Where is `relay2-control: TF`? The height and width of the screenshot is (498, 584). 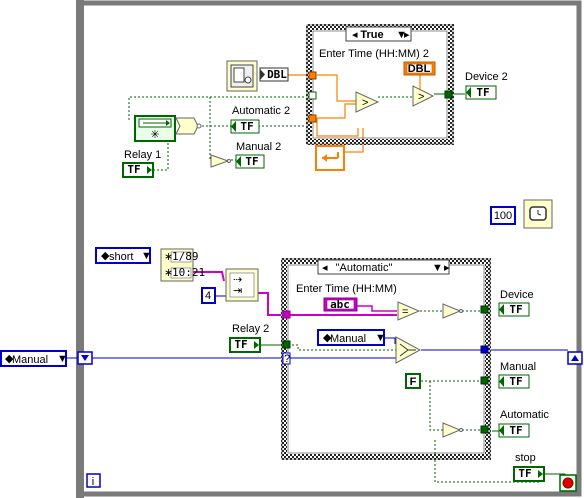 relay2-control: TF is located at coordinates (245, 345).